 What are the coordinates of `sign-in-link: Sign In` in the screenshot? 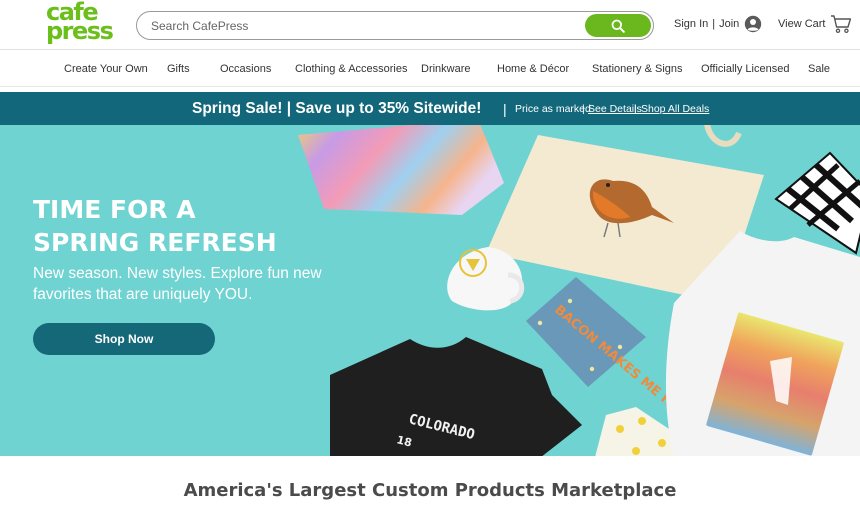 It's located at (691, 24).